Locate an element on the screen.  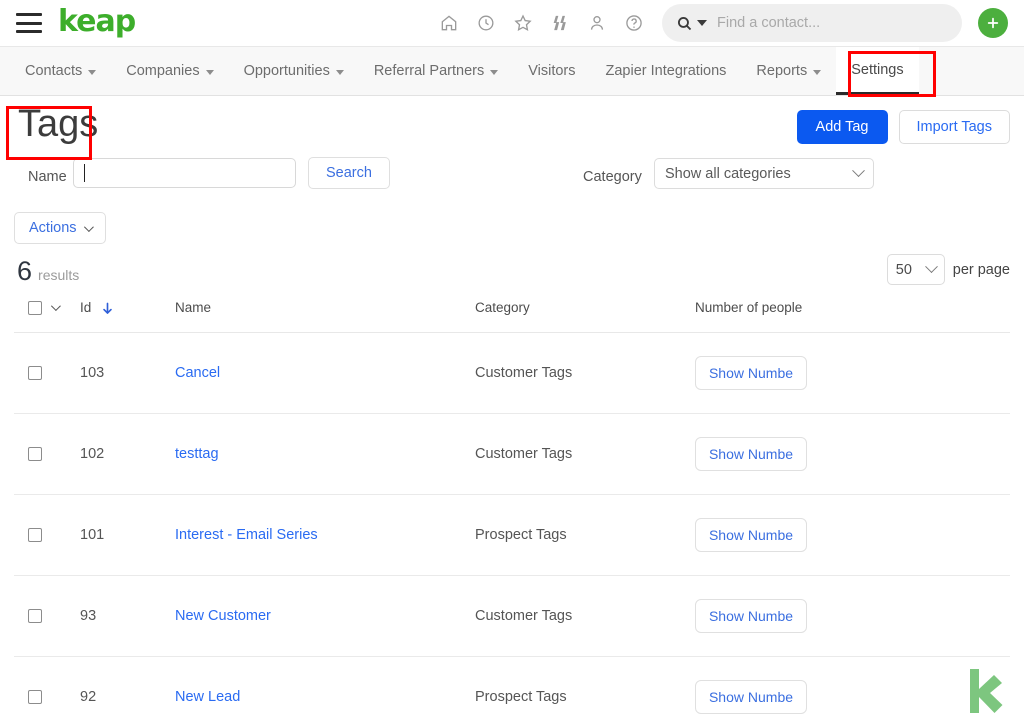
per-page-select: 50 is located at coordinates (915, 269).